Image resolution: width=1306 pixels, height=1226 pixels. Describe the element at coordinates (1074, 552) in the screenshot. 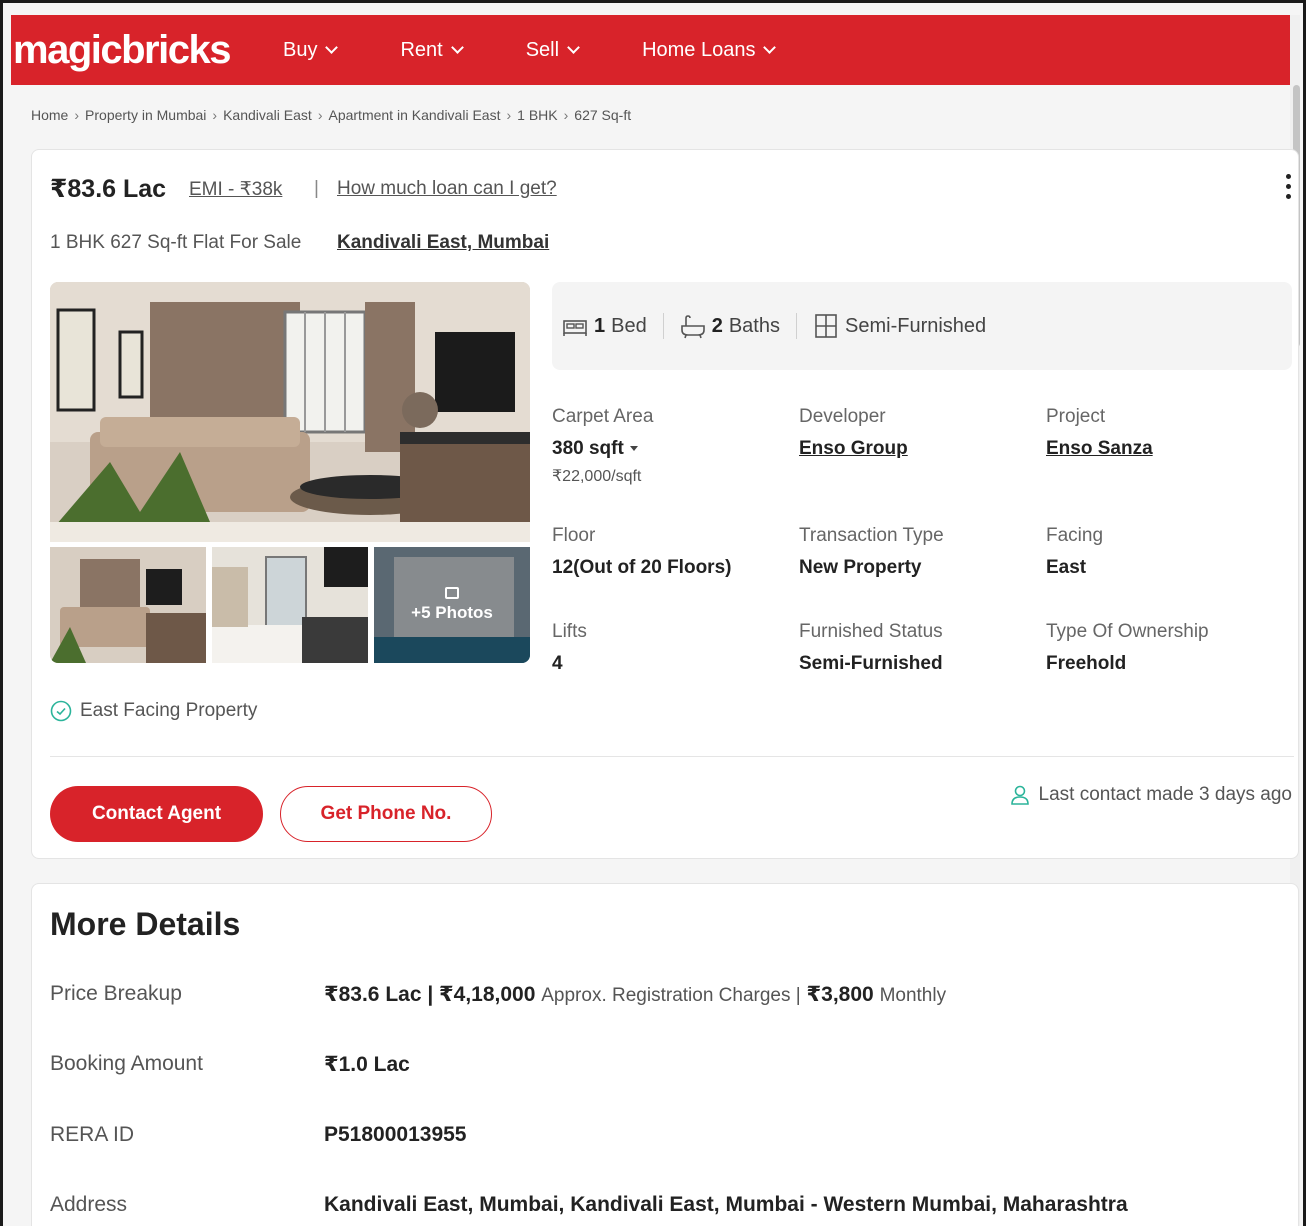

I see `facing: Facing East` at that location.